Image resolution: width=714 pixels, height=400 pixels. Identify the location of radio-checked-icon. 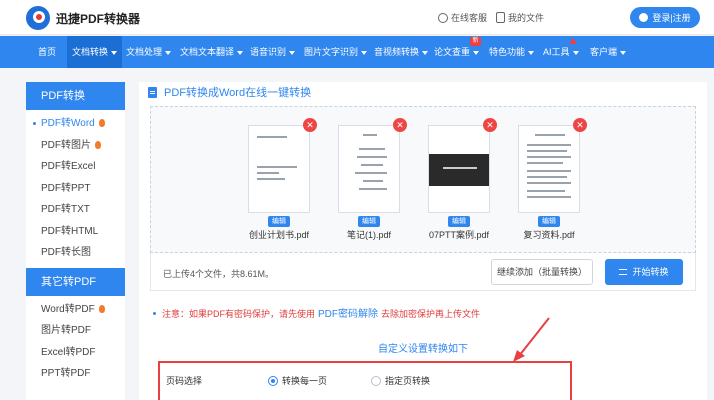
(273, 380).